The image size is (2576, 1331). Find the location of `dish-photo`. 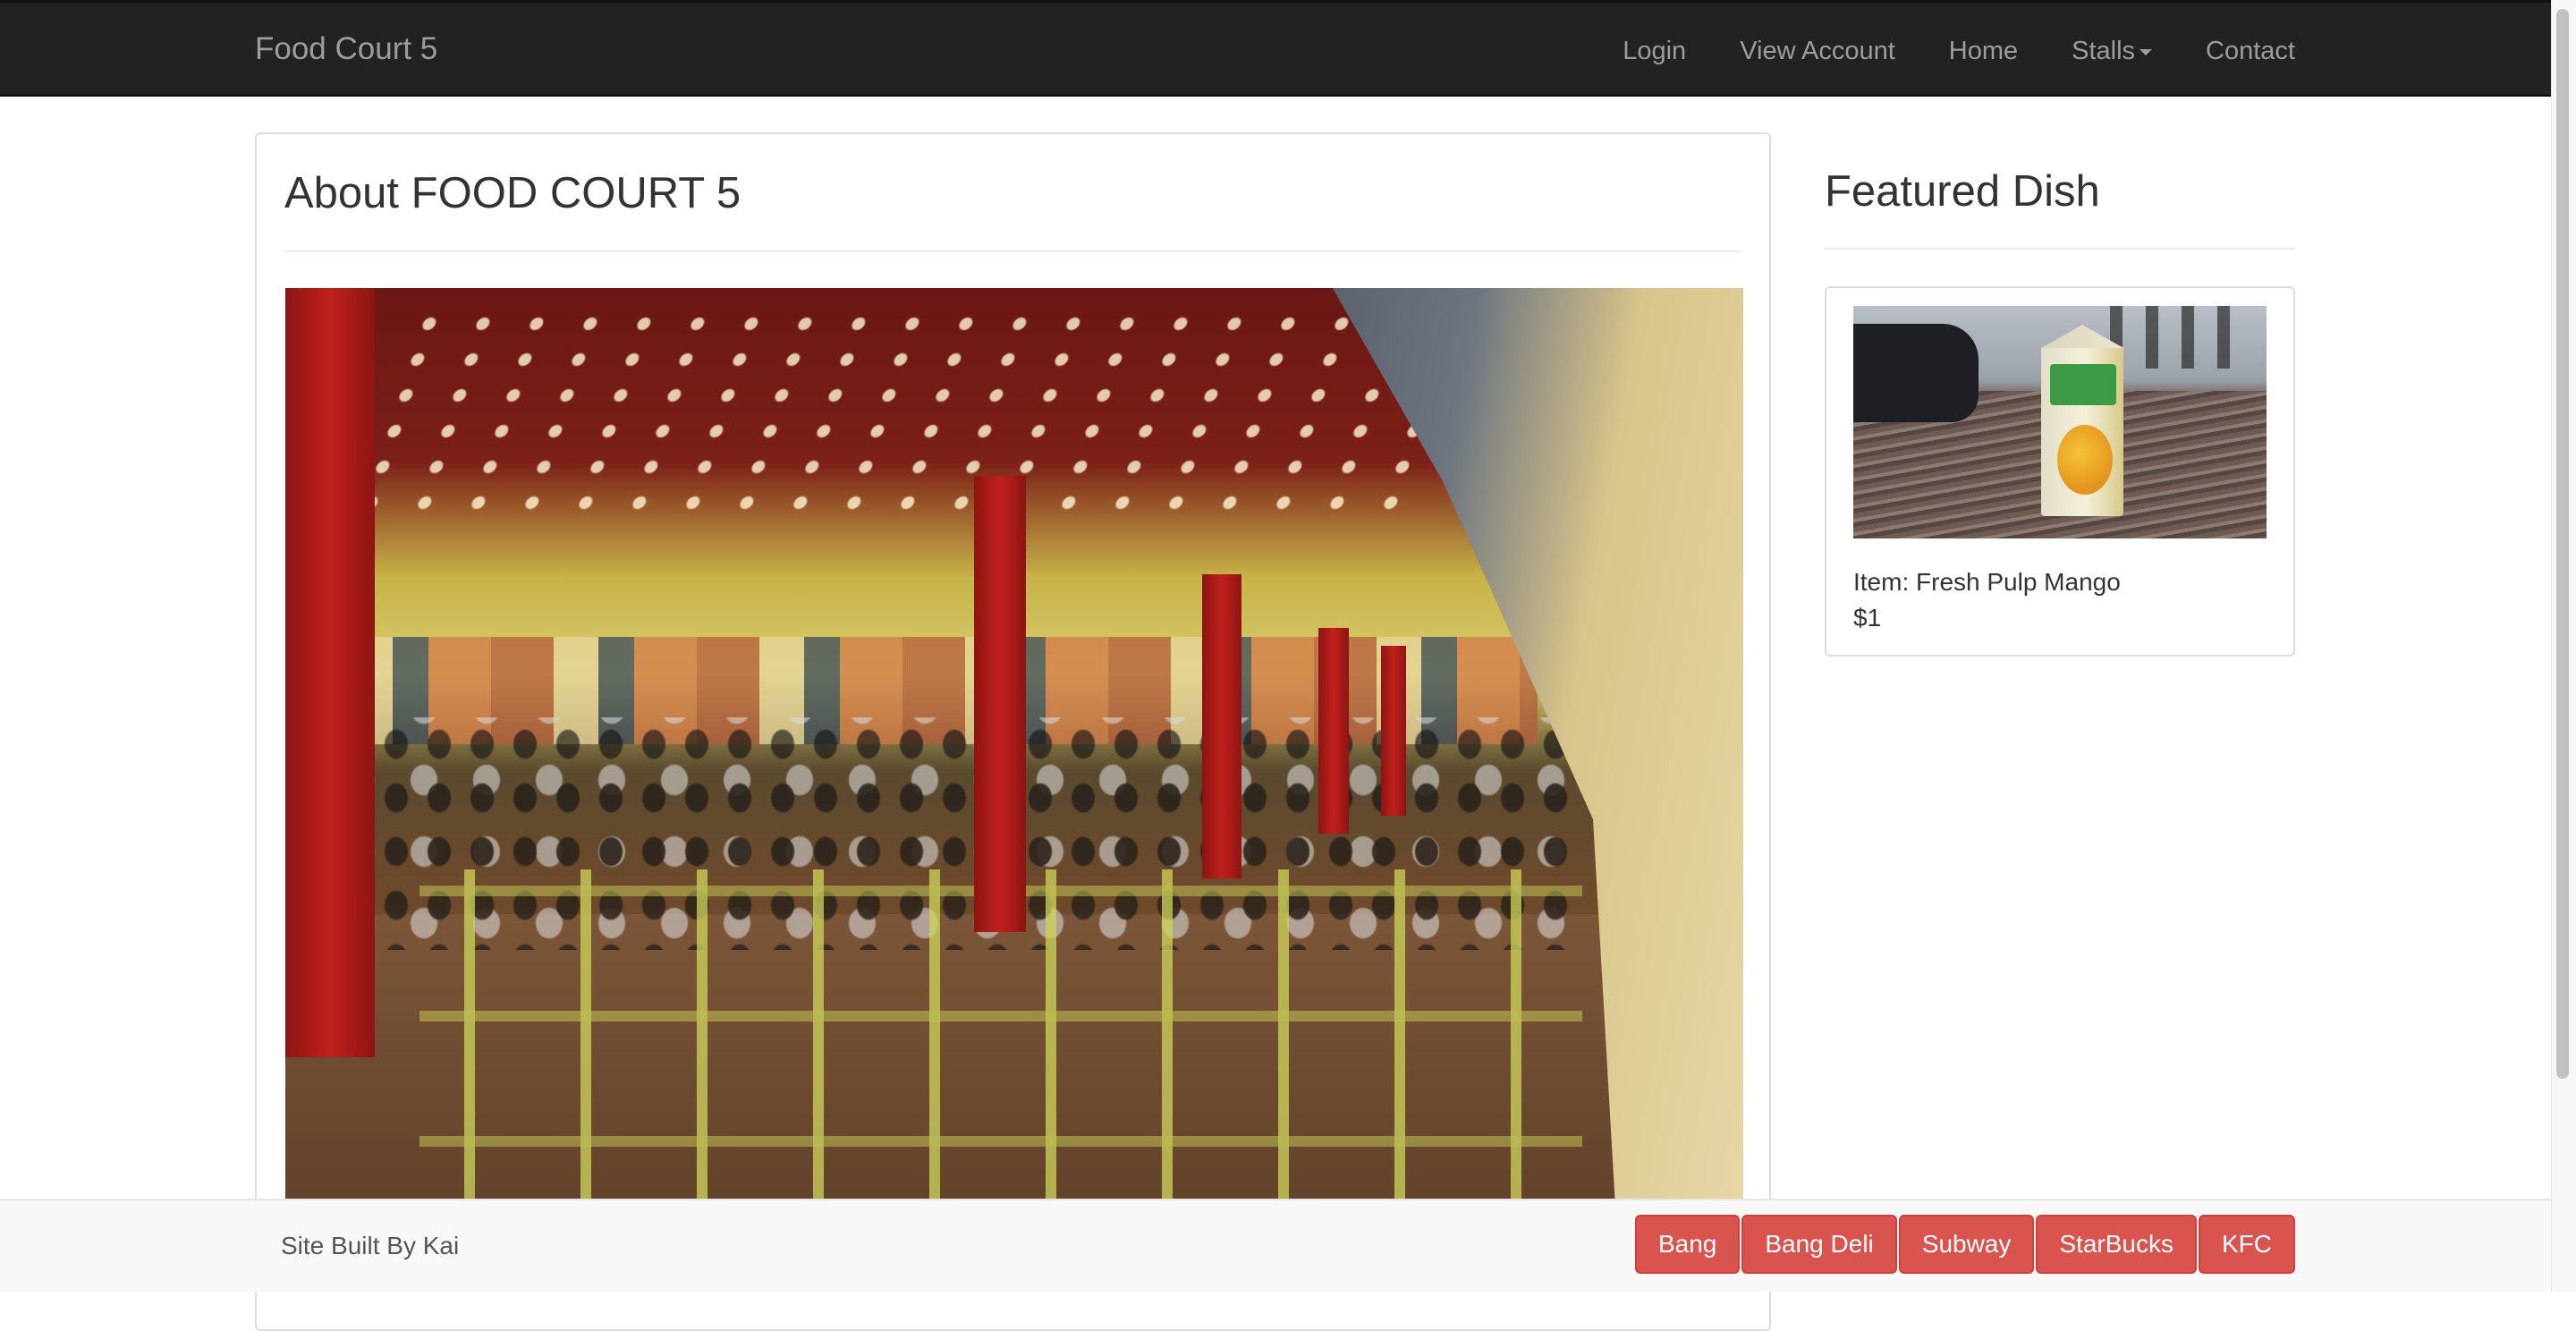

dish-photo is located at coordinates (2060, 422).